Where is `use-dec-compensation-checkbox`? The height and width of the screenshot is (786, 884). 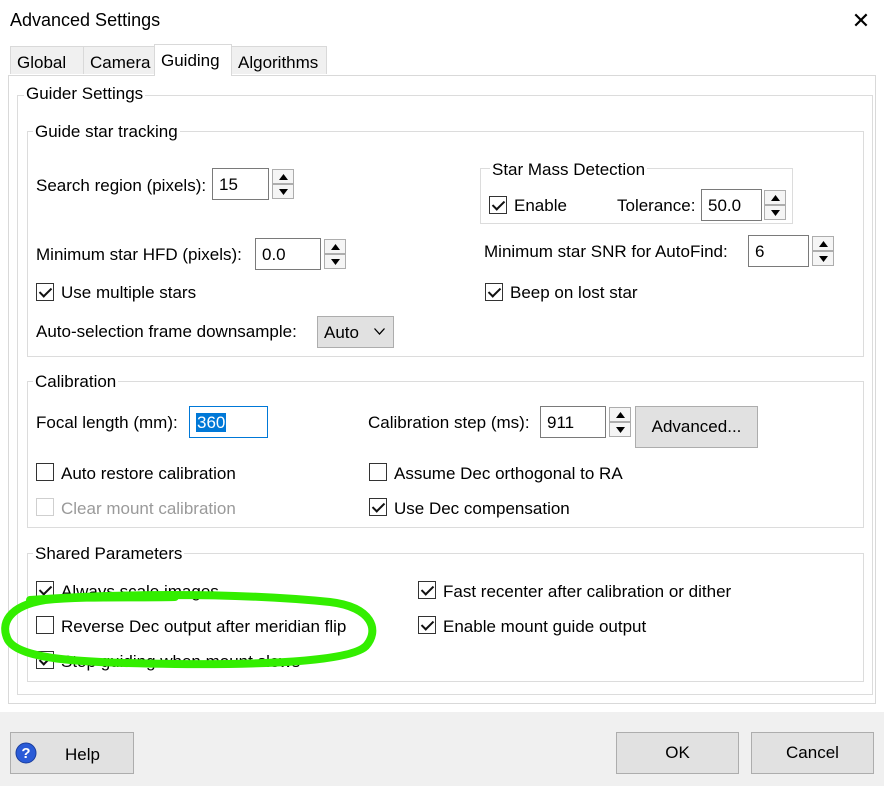
use-dec-compensation-checkbox is located at coordinates (378, 507).